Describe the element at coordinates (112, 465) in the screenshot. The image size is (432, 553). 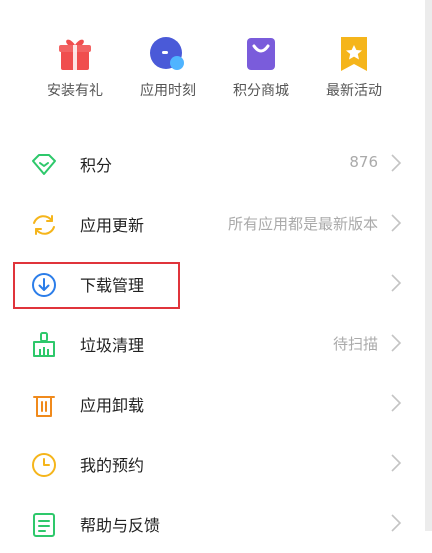
I see `menu-item-label: 我的预约` at that location.